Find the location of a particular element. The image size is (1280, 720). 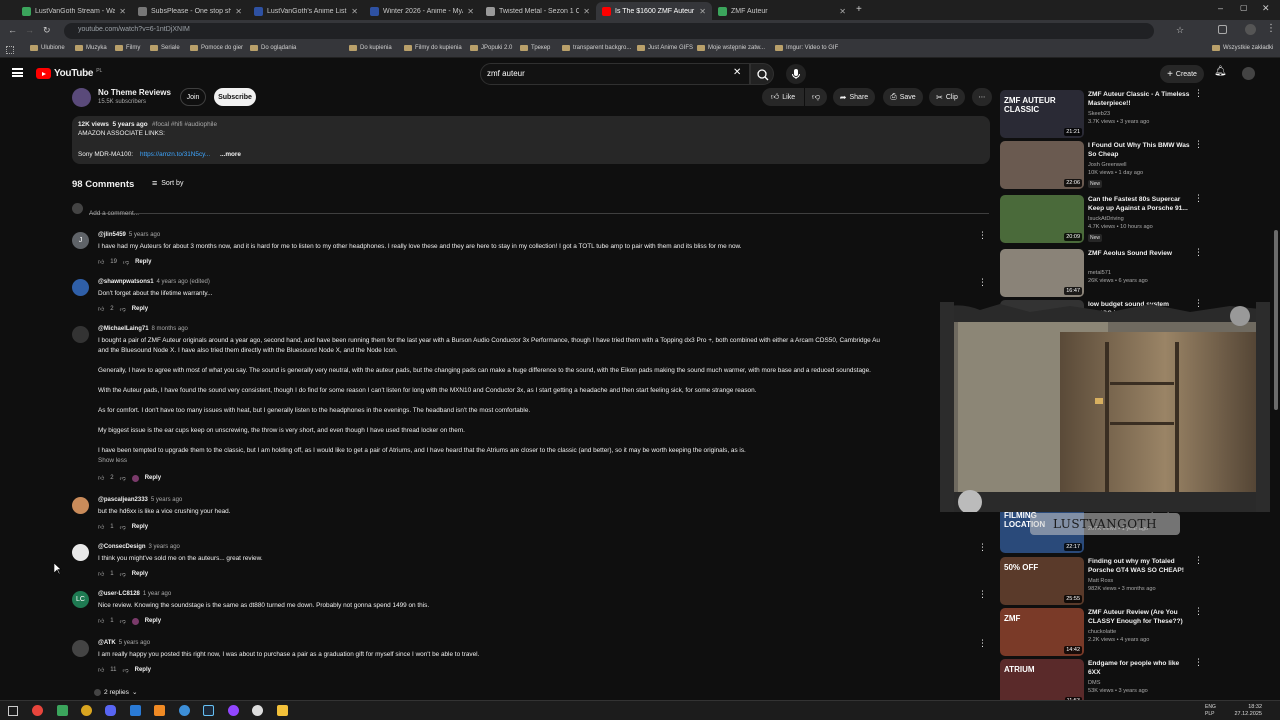

steam-icon is located at coordinates (208, 710).